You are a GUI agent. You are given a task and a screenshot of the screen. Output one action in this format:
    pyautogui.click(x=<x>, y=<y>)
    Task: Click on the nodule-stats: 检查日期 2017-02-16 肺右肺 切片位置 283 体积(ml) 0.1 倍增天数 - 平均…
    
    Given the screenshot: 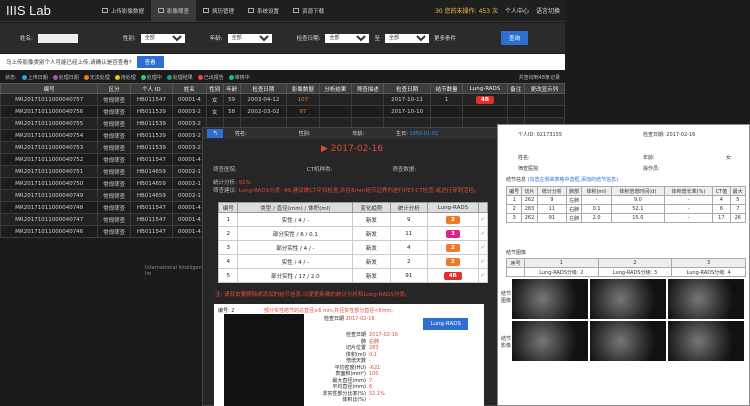 What is the action you would take?
    pyautogui.click(x=359, y=368)
    